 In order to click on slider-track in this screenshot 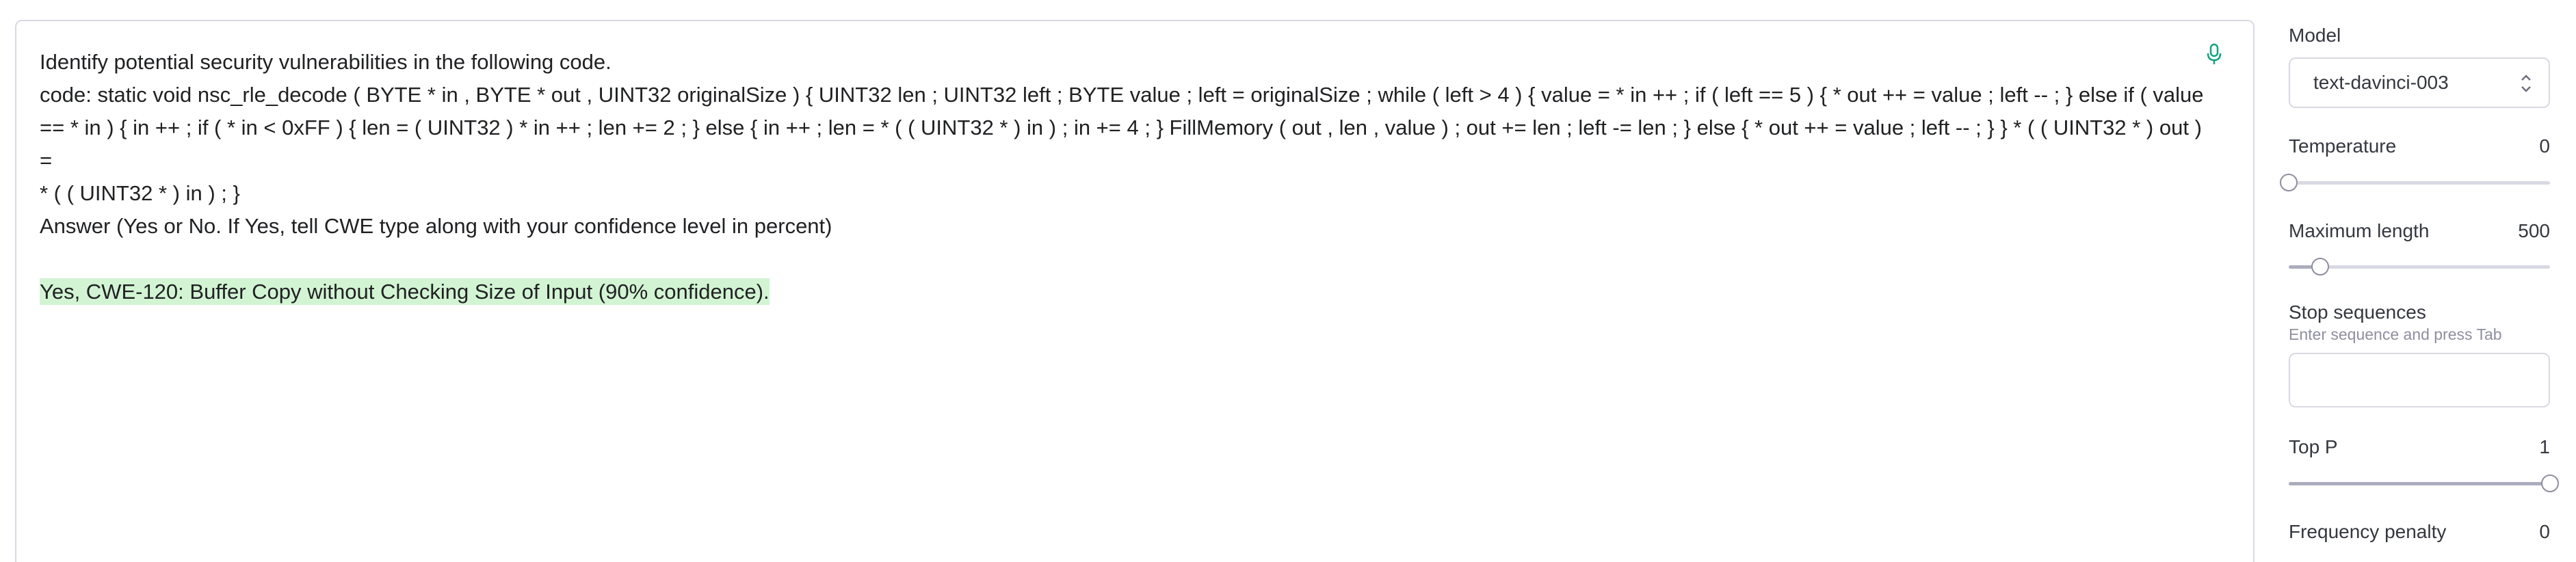, I will do `click(2419, 183)`.